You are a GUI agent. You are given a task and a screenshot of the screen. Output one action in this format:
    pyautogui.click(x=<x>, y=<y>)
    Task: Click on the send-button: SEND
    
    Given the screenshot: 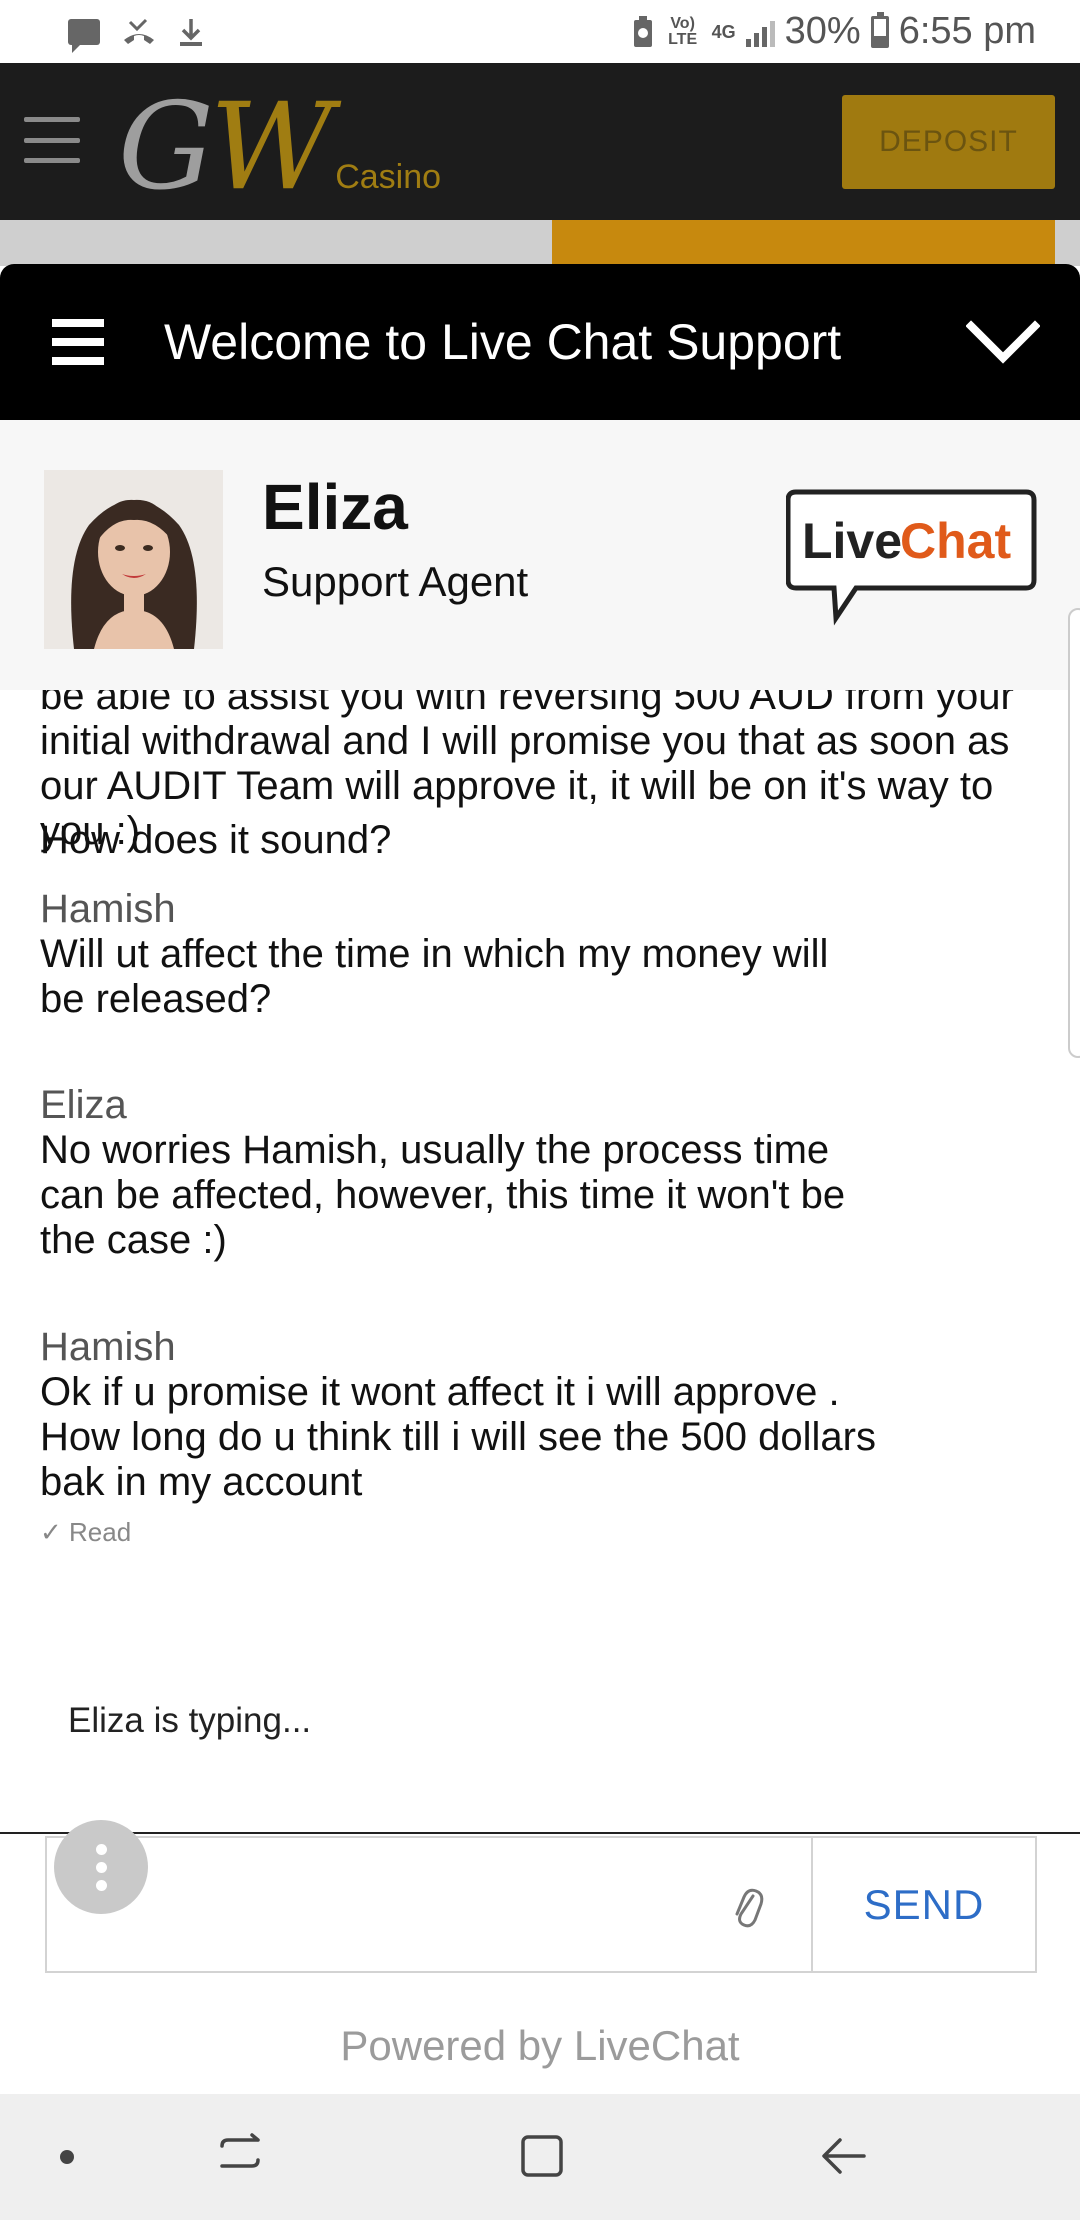 What is the action you would take?
    pyautogui.click(x=924, y=1904)
    